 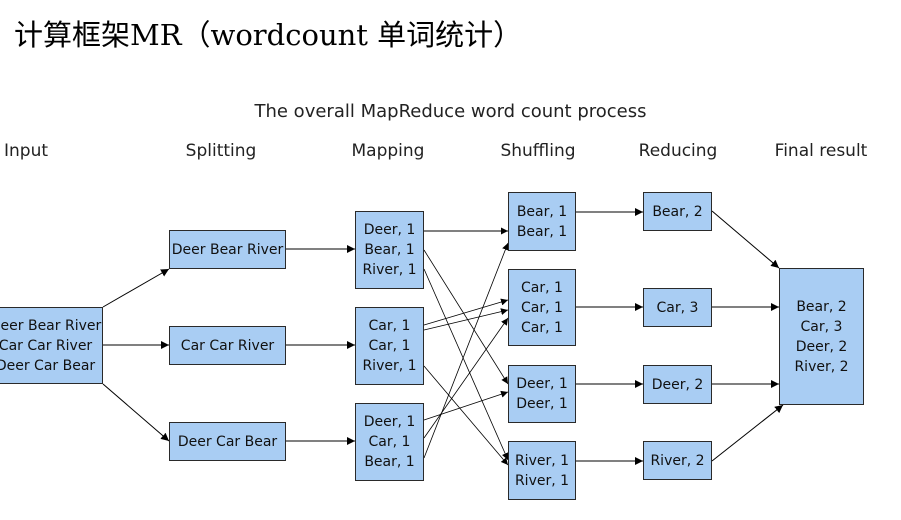 I want to click on map-box-1: Deer, 1 Bear, 1 River, 1, so click(x=389, y=250).